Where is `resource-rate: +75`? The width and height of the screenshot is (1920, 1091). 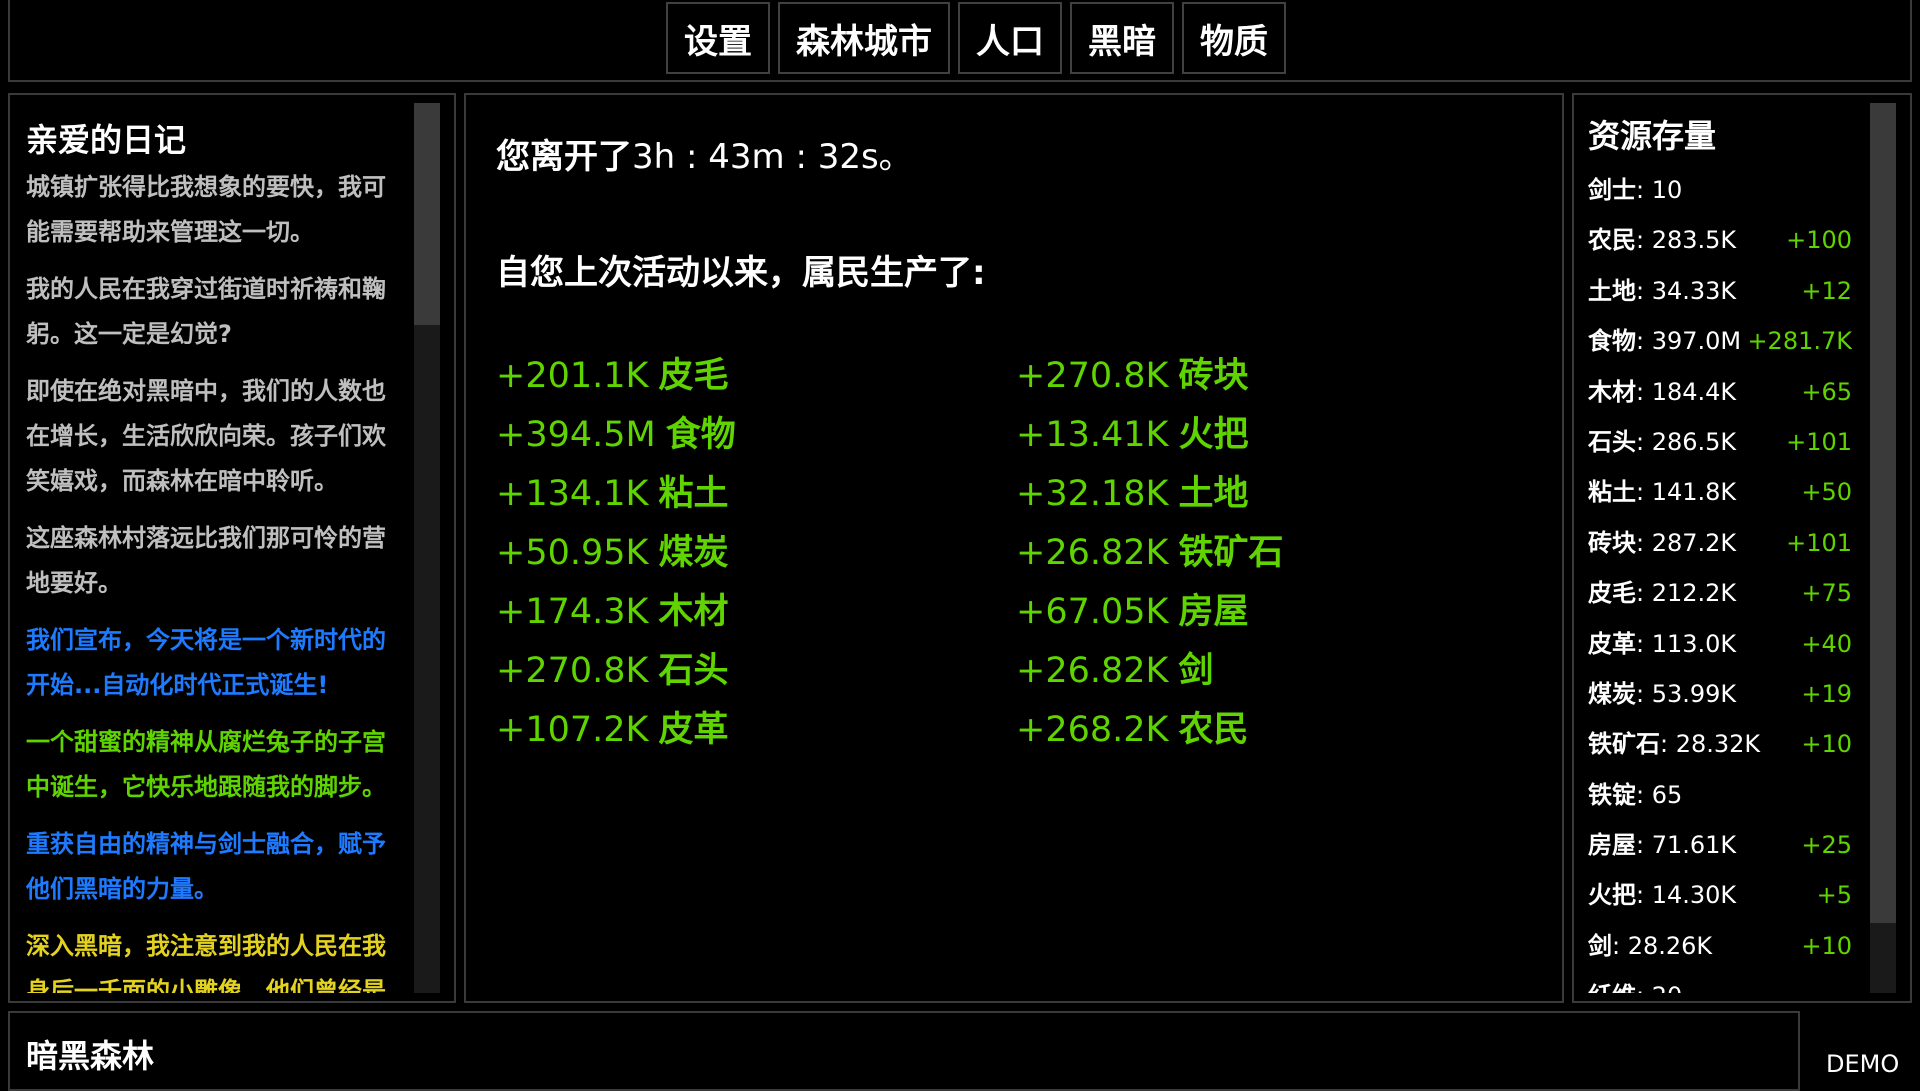 resource-rate: +75 is located at coordinates (1826, 593).